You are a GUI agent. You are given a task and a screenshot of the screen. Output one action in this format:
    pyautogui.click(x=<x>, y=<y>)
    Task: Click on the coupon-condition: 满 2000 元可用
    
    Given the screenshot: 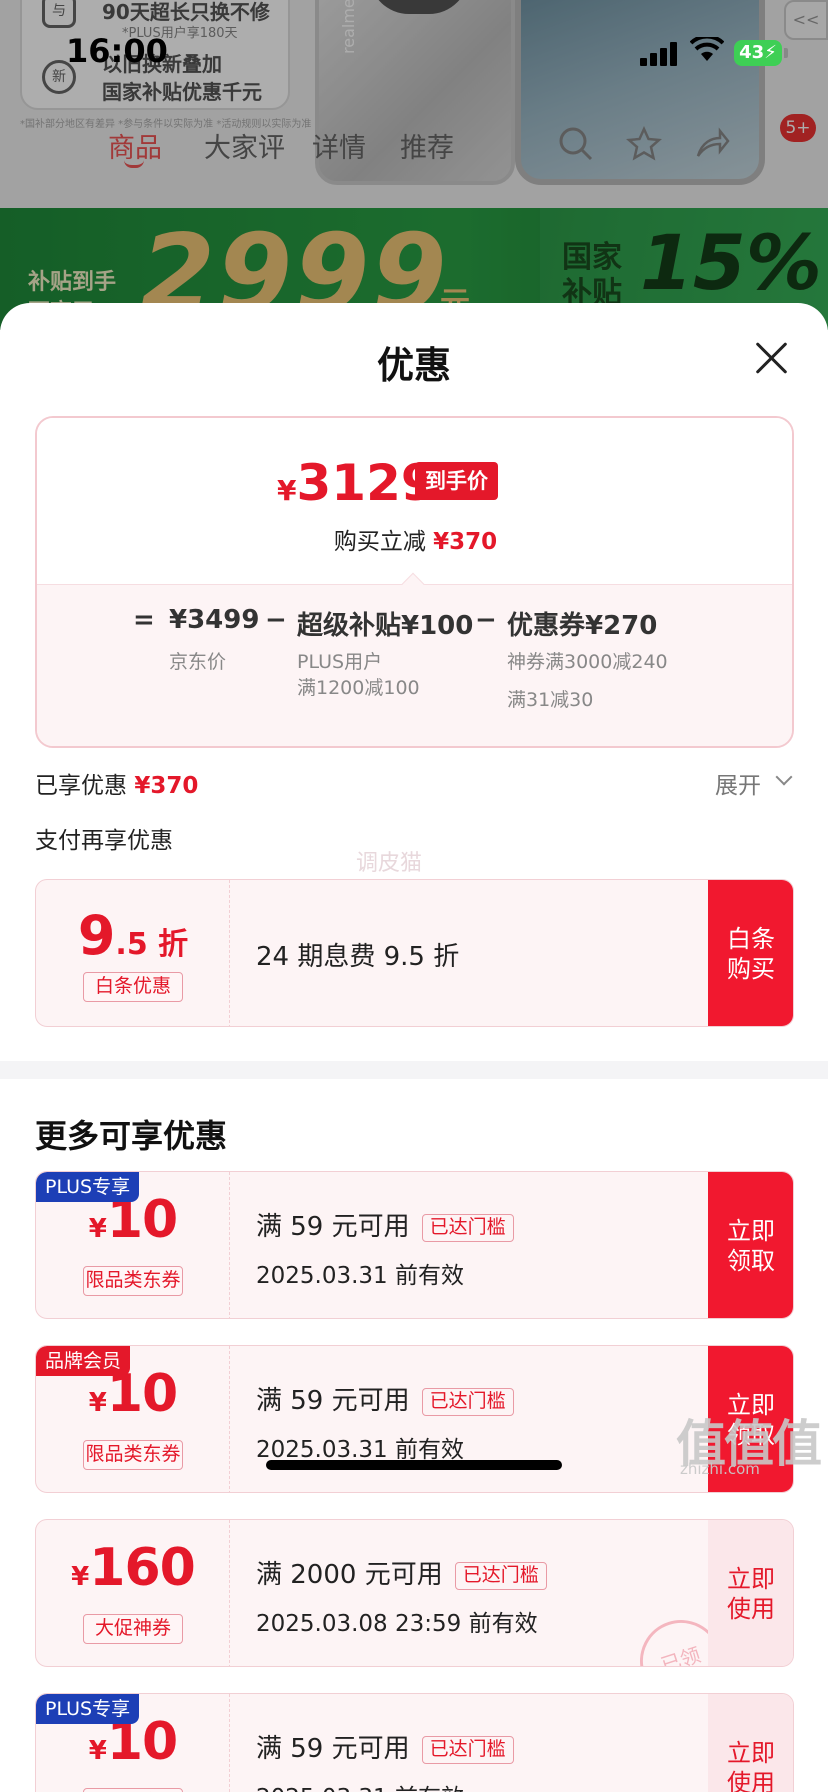 What is the action you would take?
    pyautogui.click(x=349, y=1575)
    